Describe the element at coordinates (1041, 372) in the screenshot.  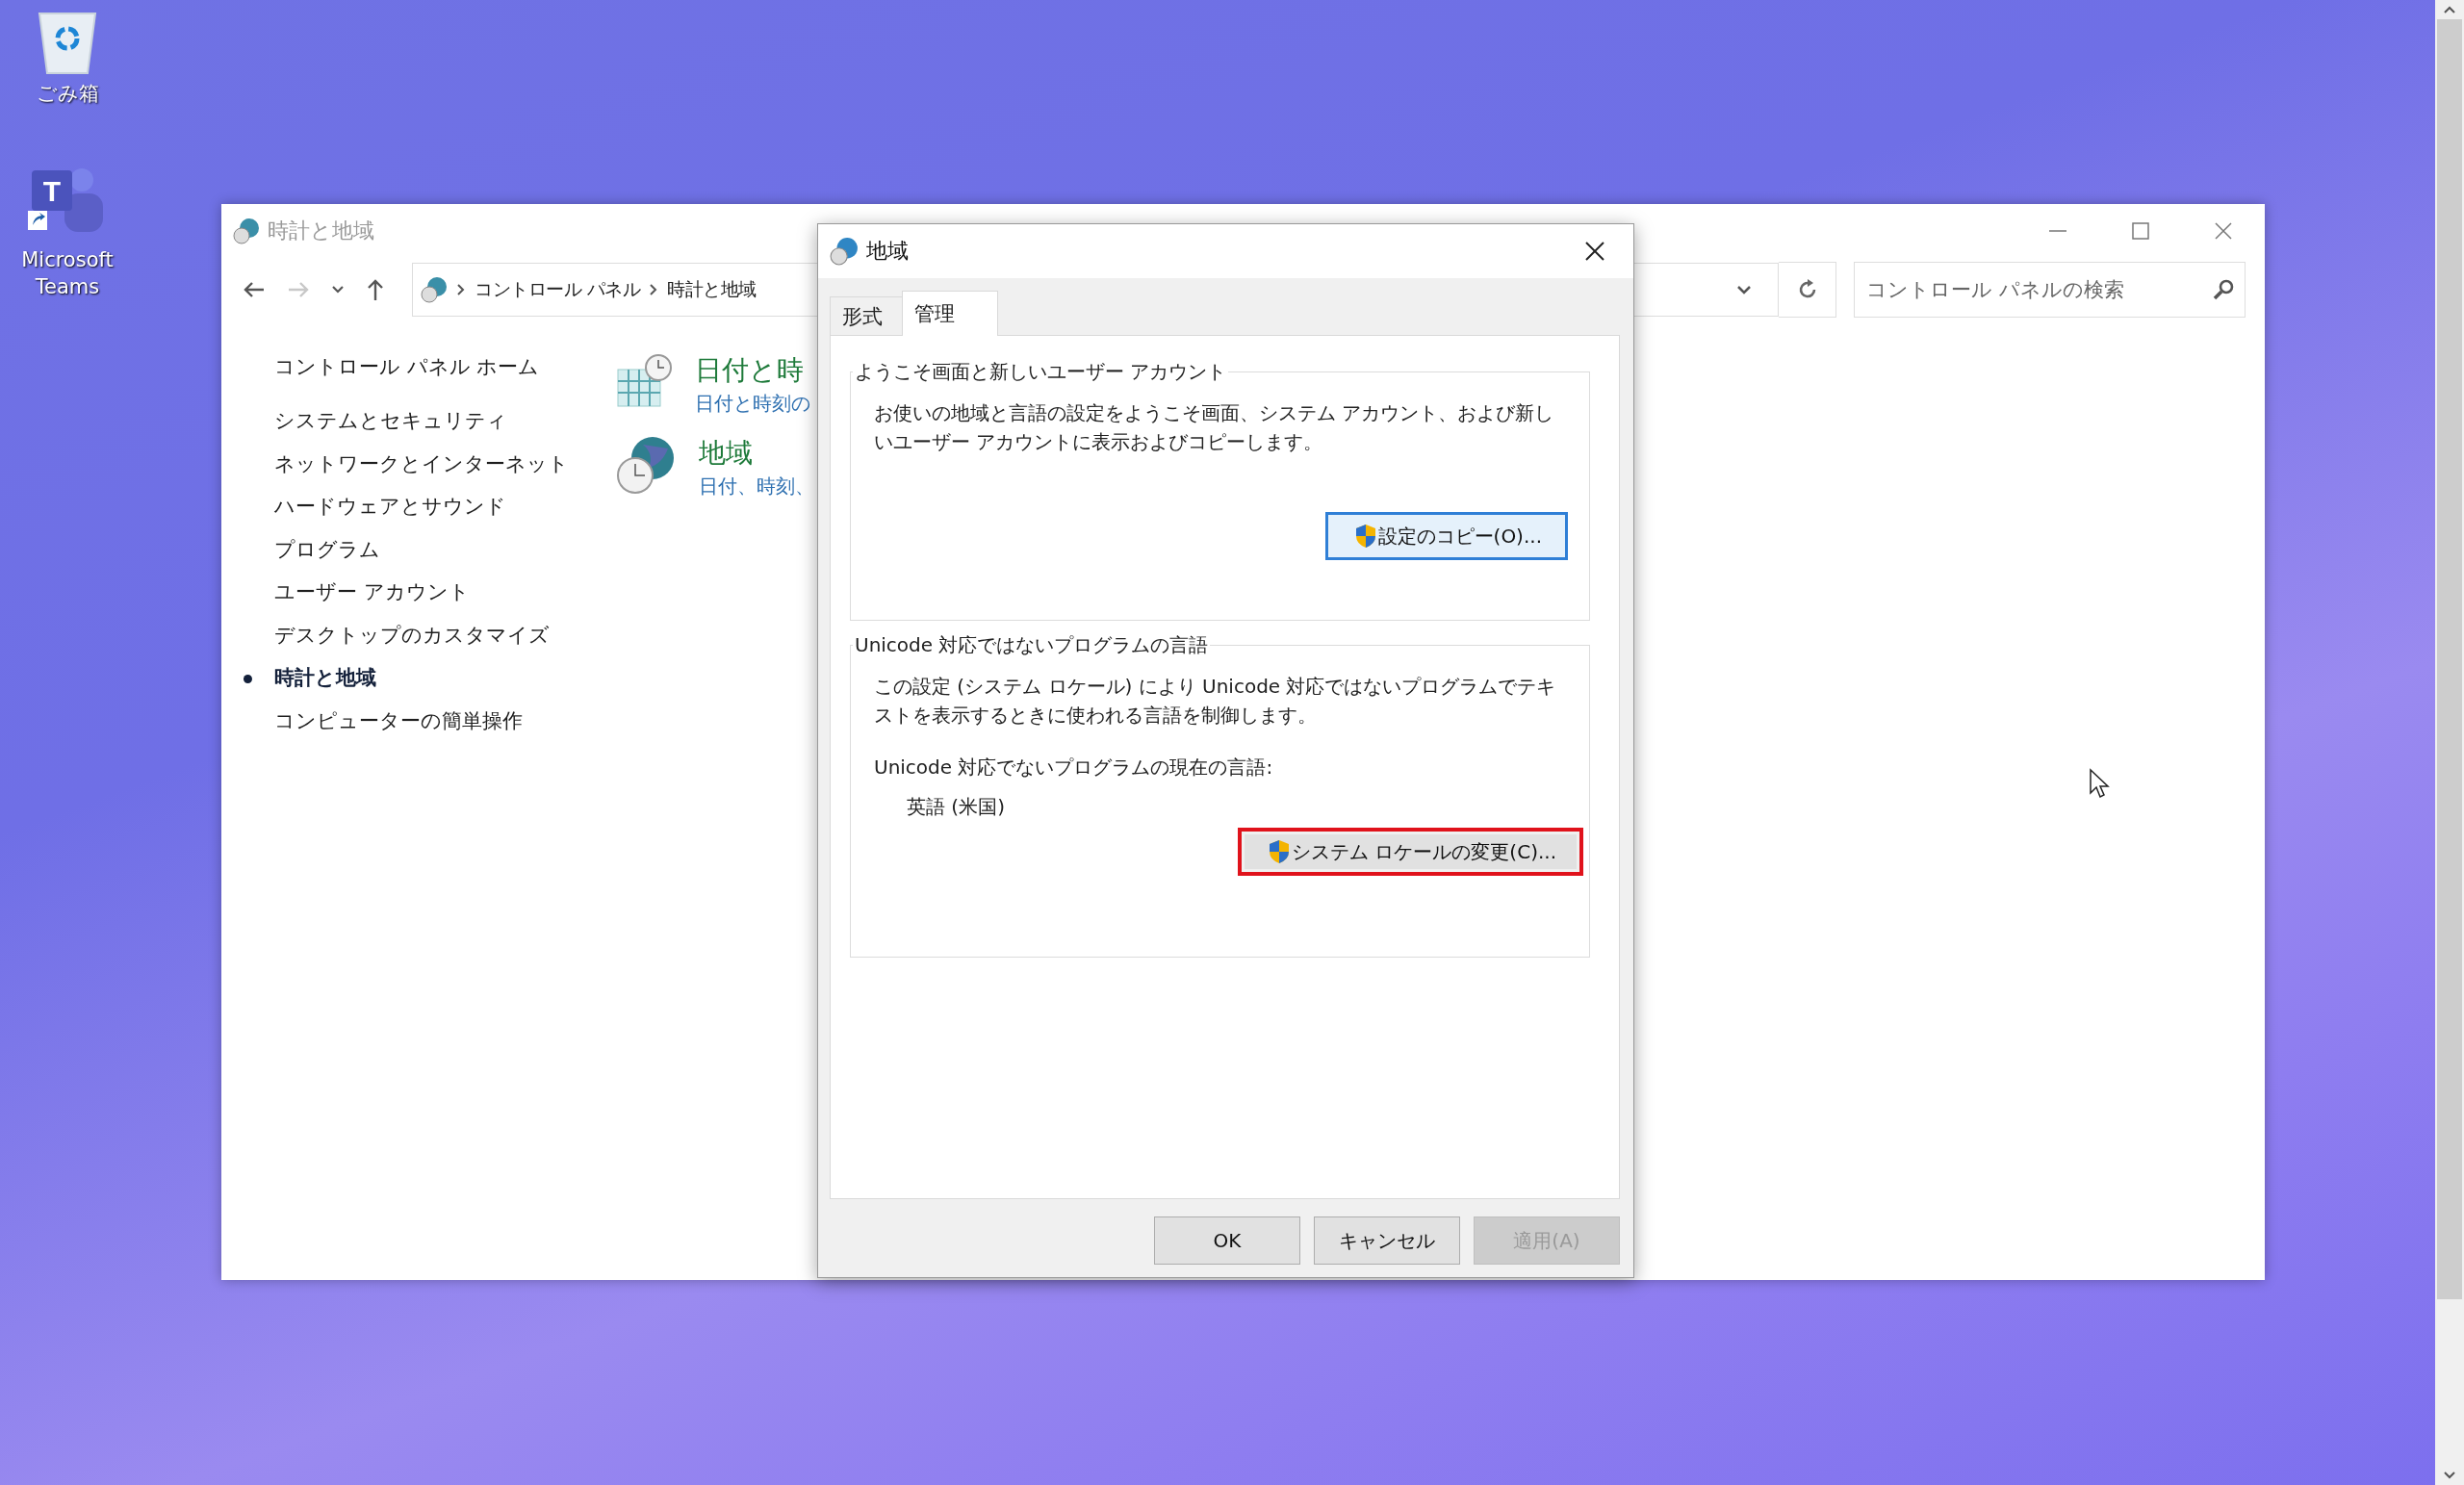
I see `group-title: ようこそ画面と新しいユーザー アカウント` at that location.